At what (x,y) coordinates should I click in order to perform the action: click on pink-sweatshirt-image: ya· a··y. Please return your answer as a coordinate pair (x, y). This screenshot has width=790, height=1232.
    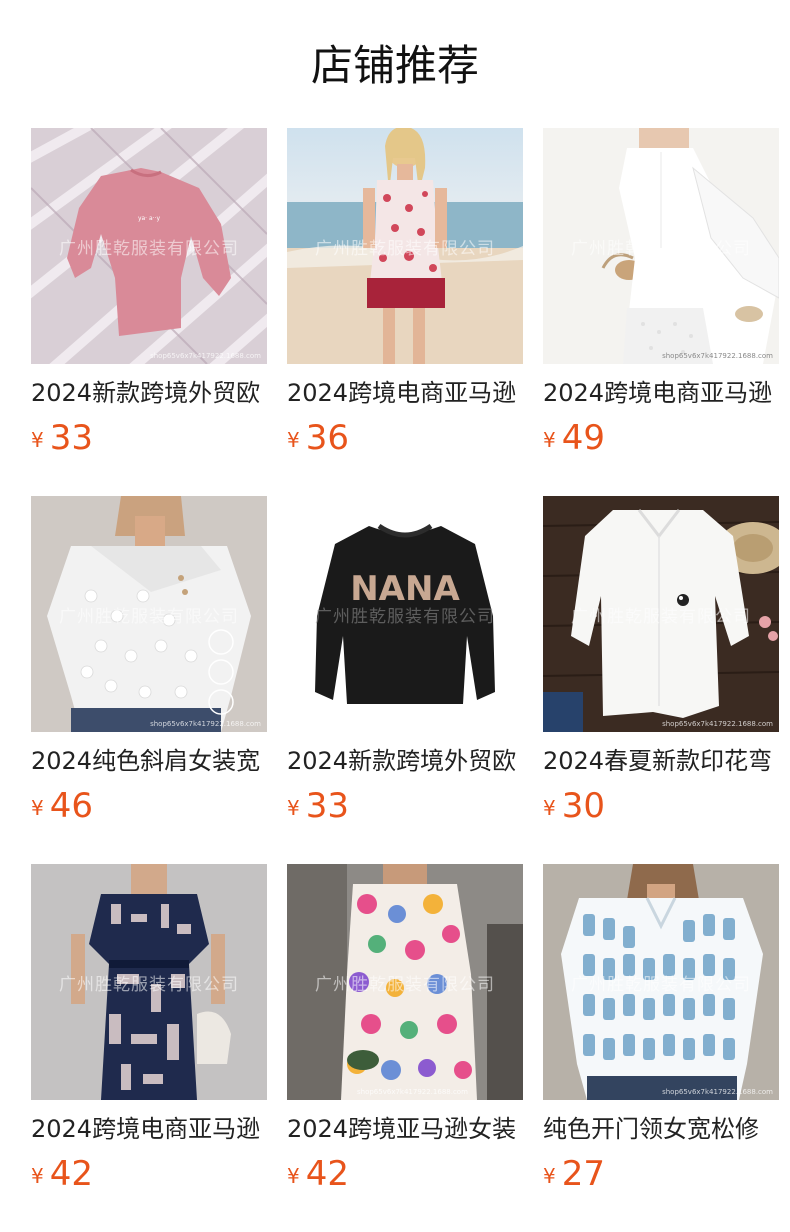
    Looking at the image, I should click on (149, 246).